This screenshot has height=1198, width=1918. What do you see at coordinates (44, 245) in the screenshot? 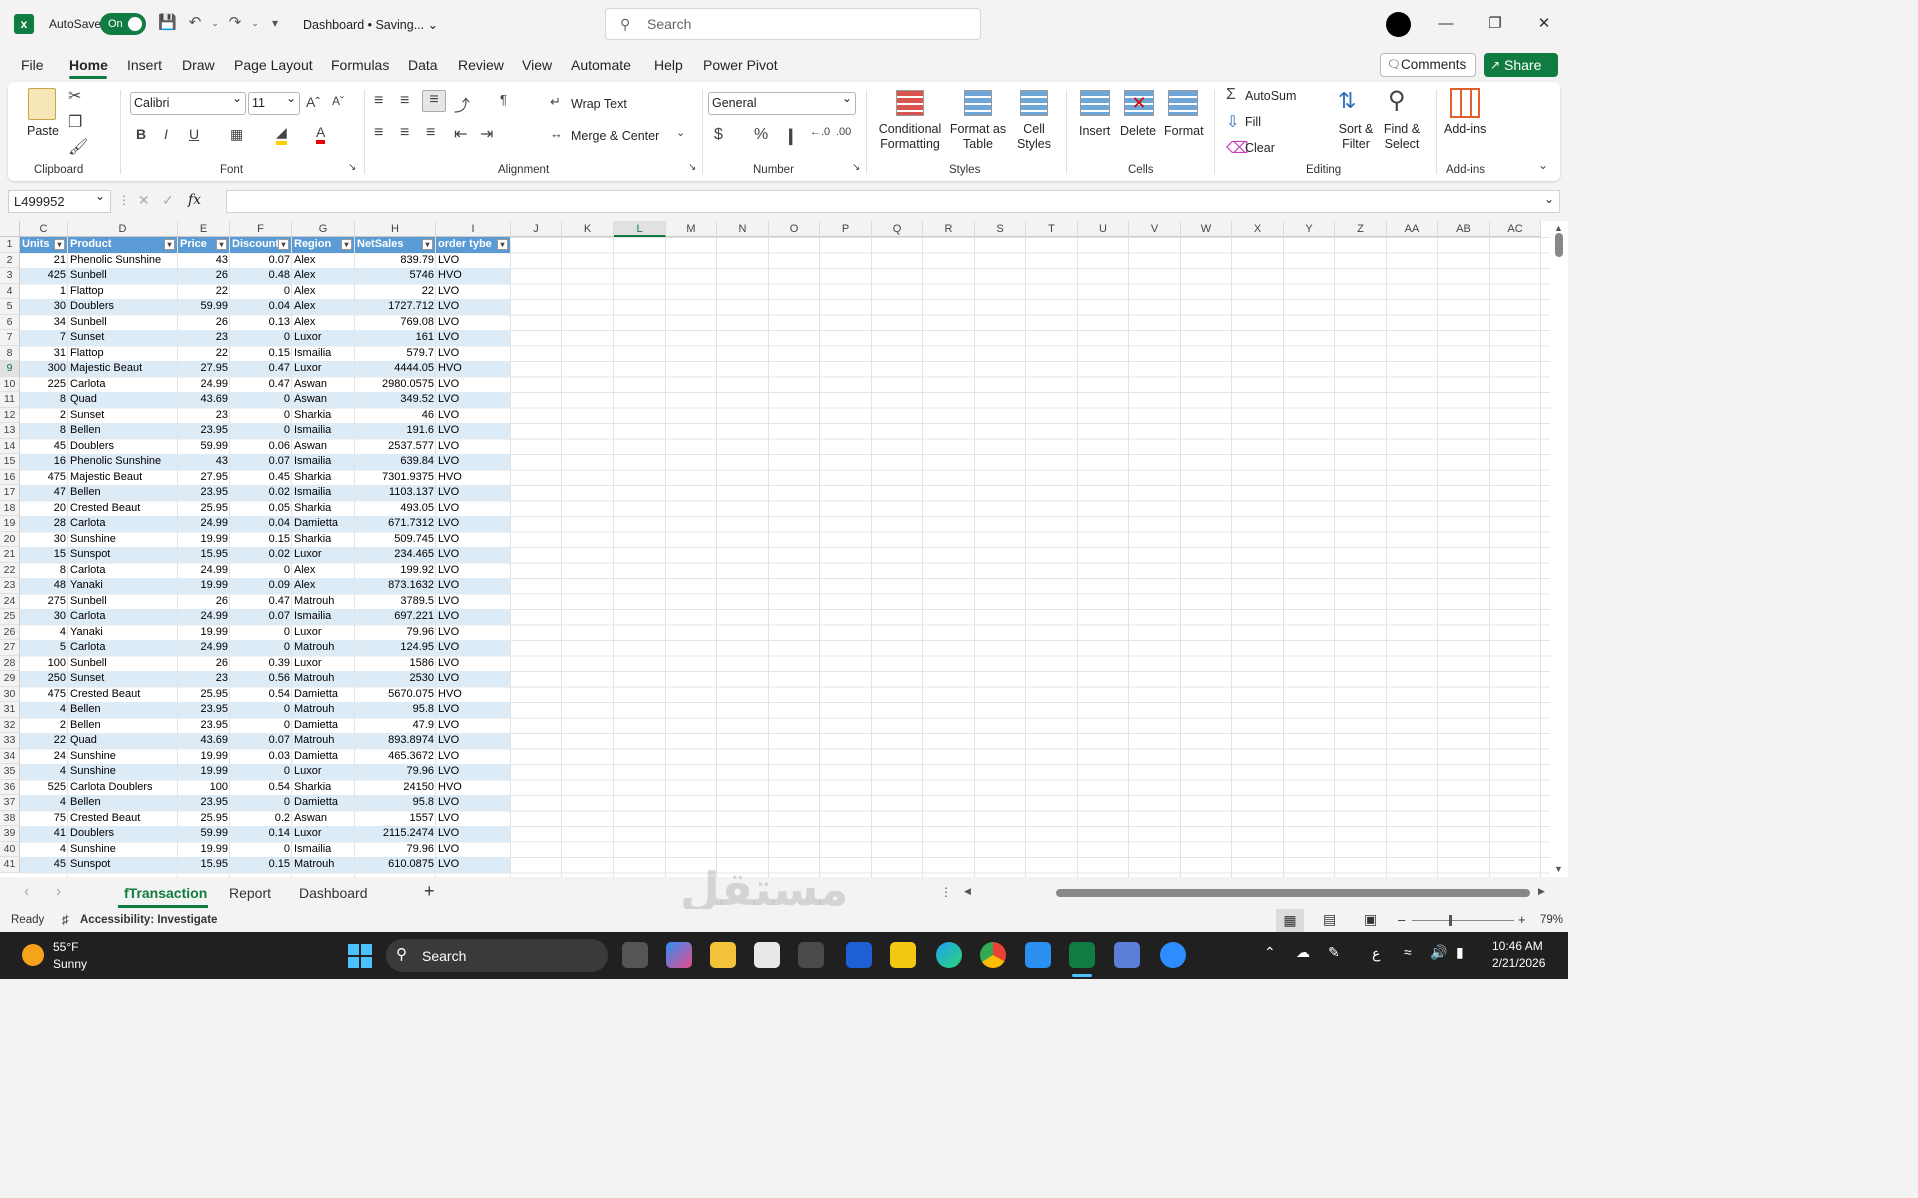
I see `table-header-cell: Units ▾` at bounding box center [44, 245].